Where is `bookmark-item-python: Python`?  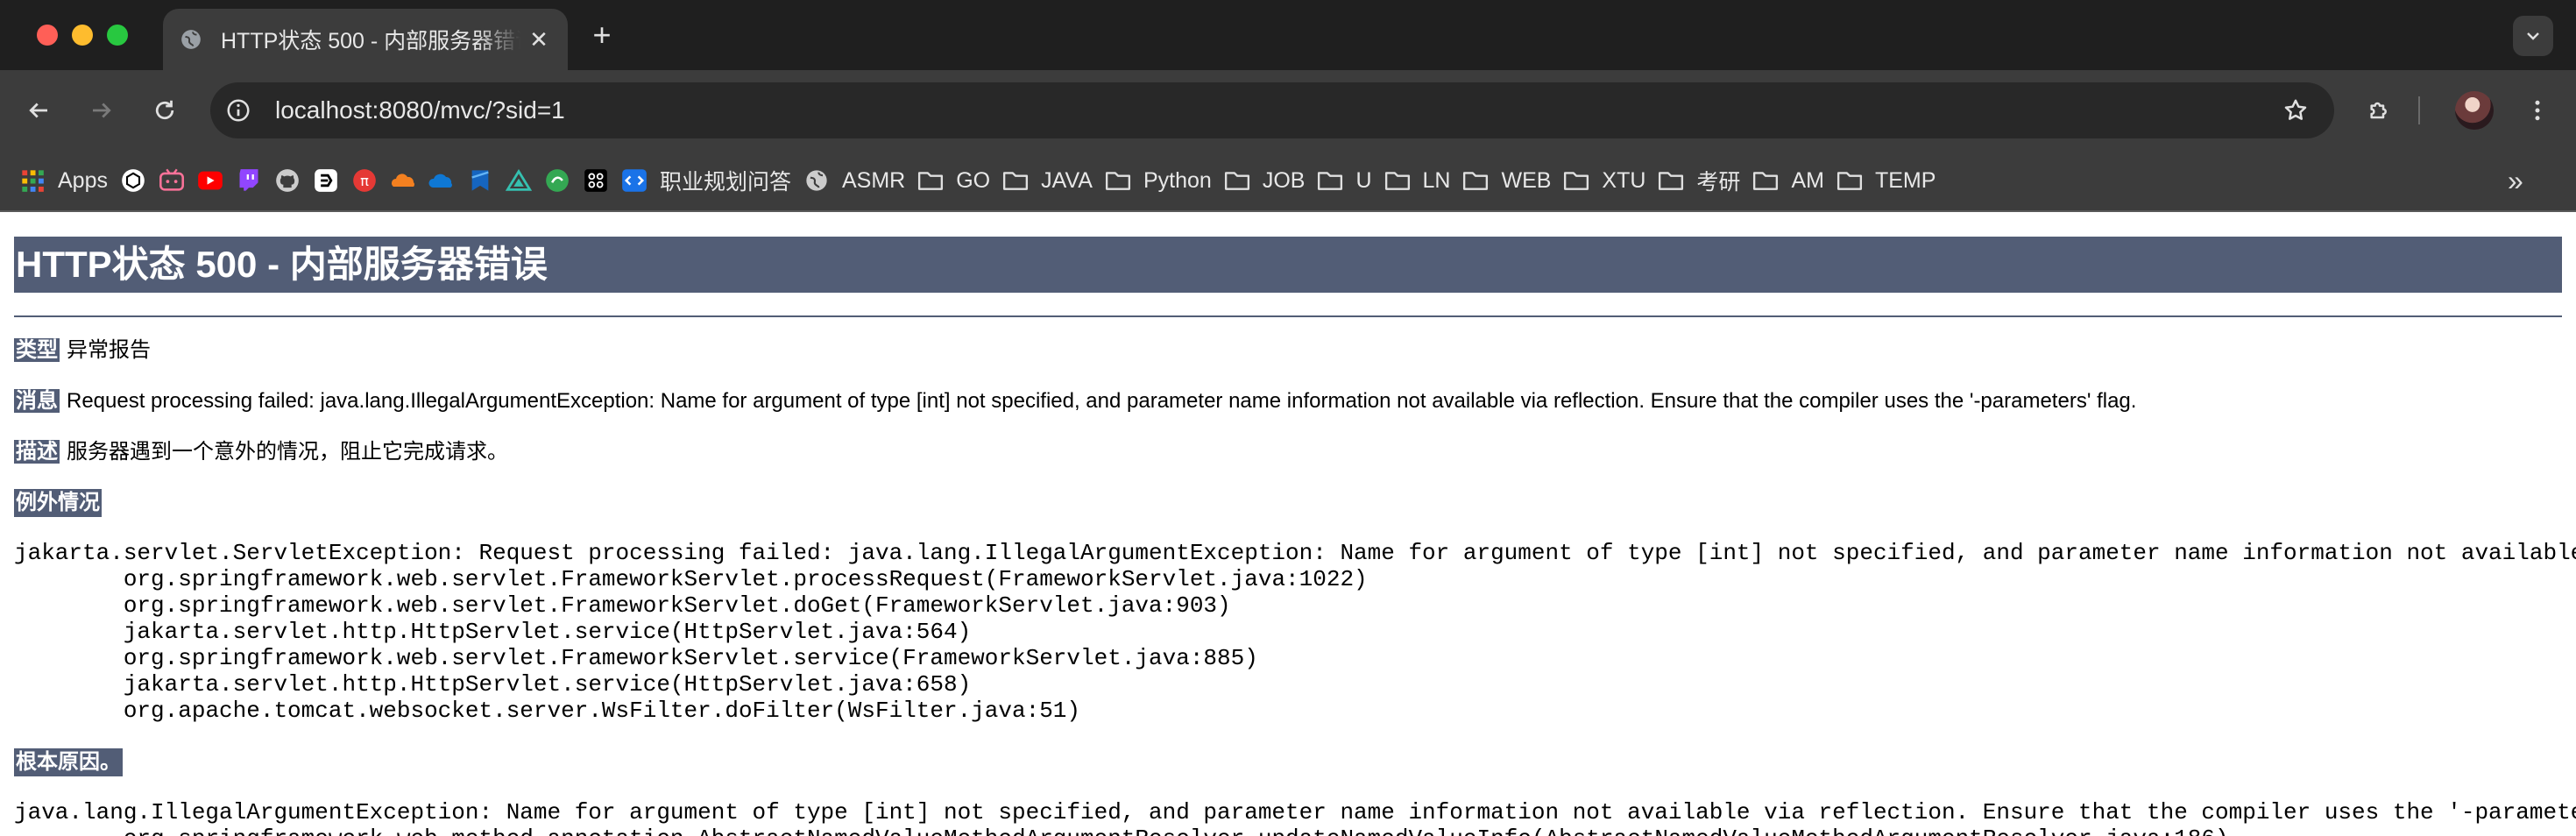
bookmark-item-python: Python is located at coordinates (1158, 180).